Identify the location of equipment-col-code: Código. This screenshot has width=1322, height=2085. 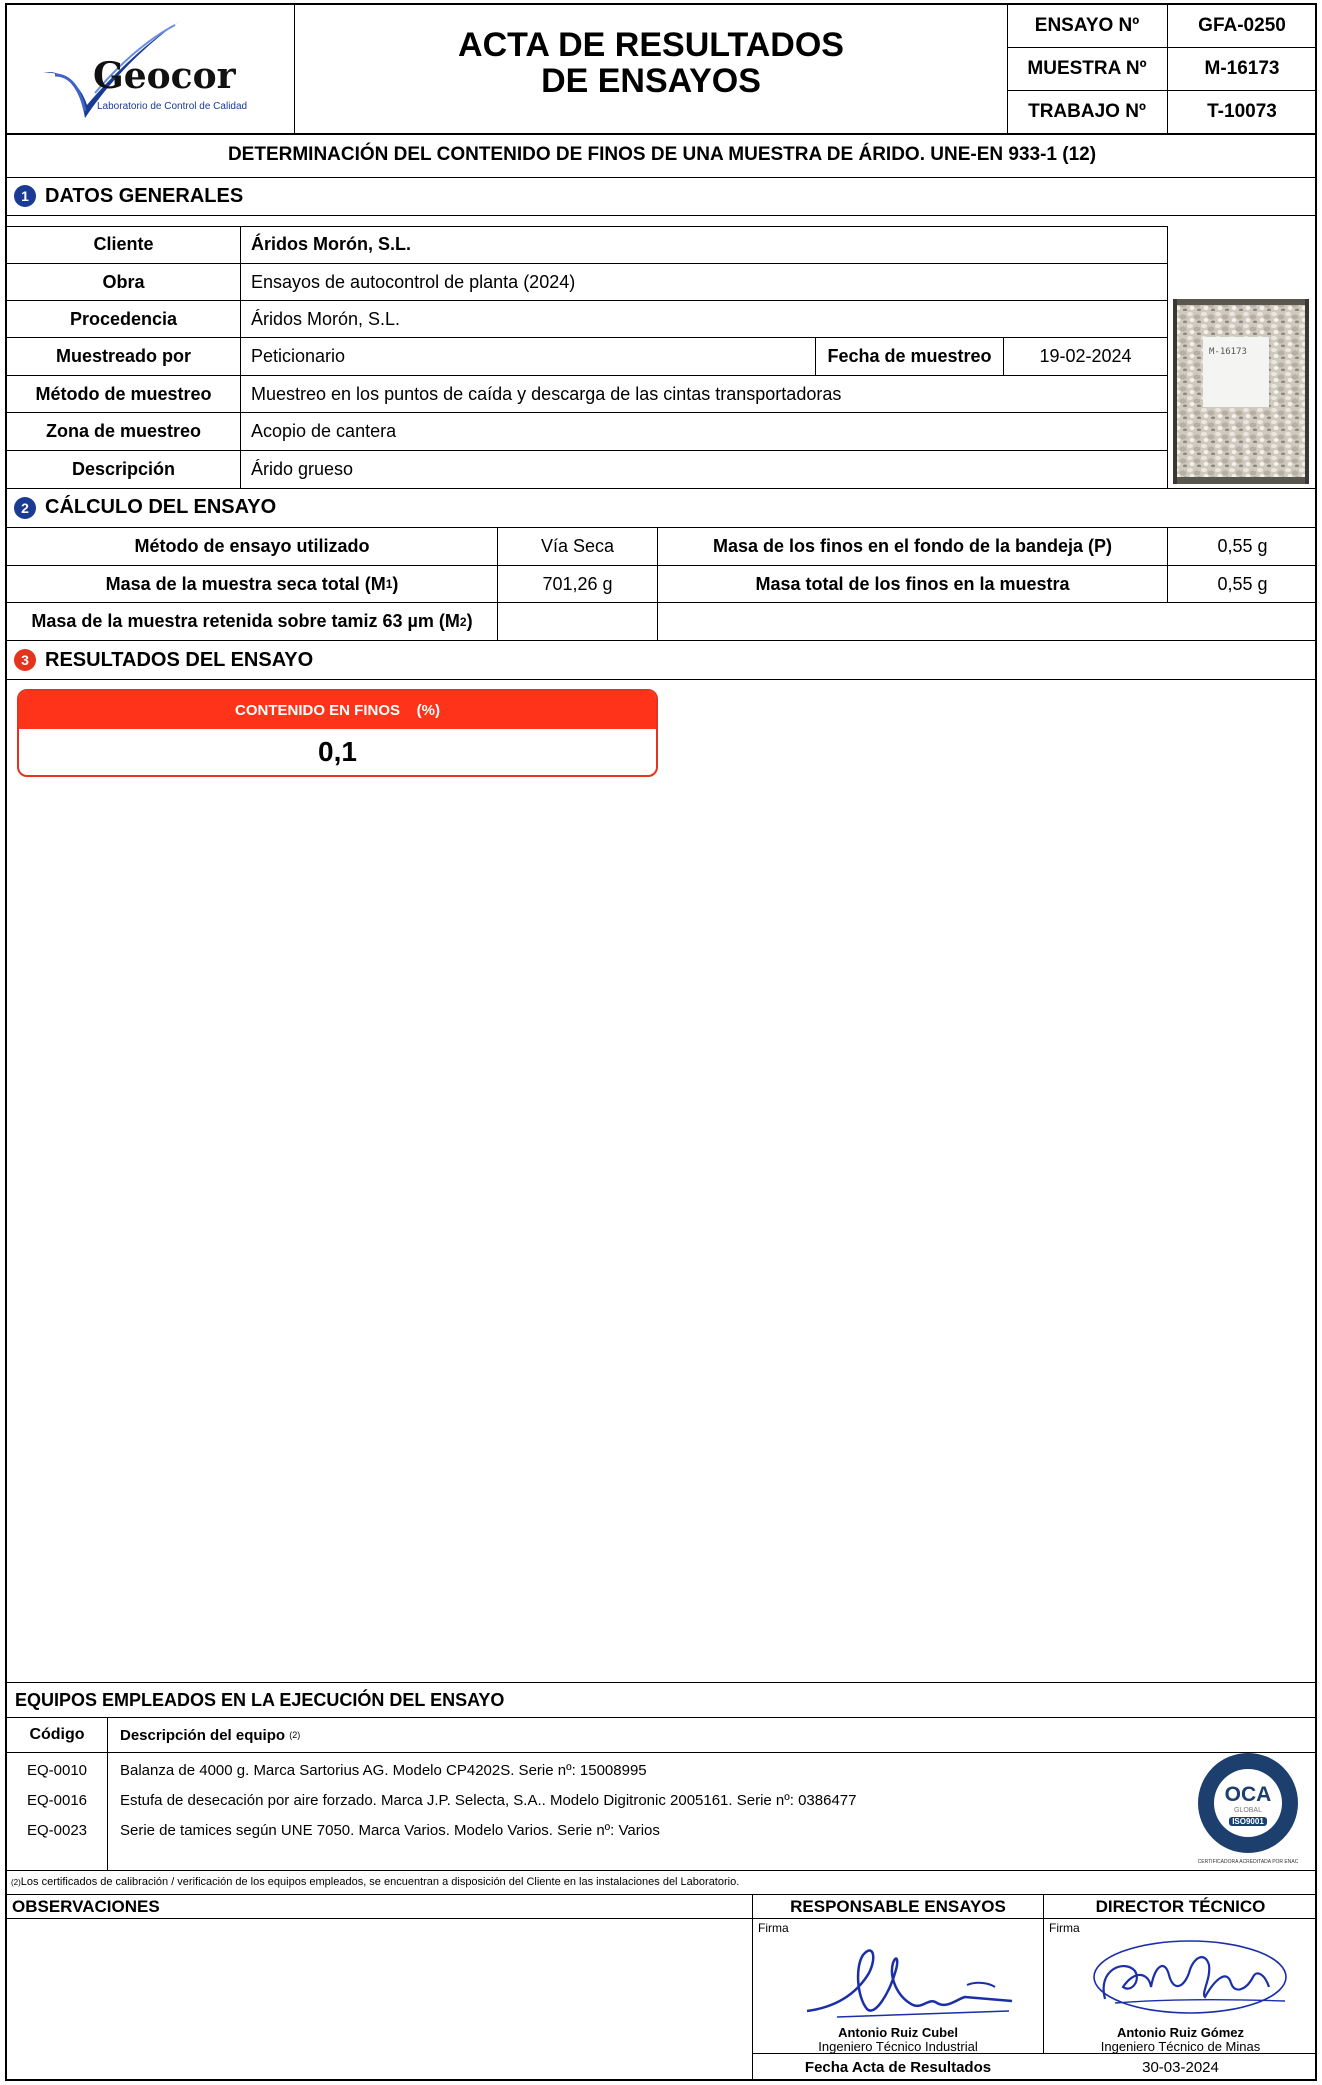
(57, 1734).